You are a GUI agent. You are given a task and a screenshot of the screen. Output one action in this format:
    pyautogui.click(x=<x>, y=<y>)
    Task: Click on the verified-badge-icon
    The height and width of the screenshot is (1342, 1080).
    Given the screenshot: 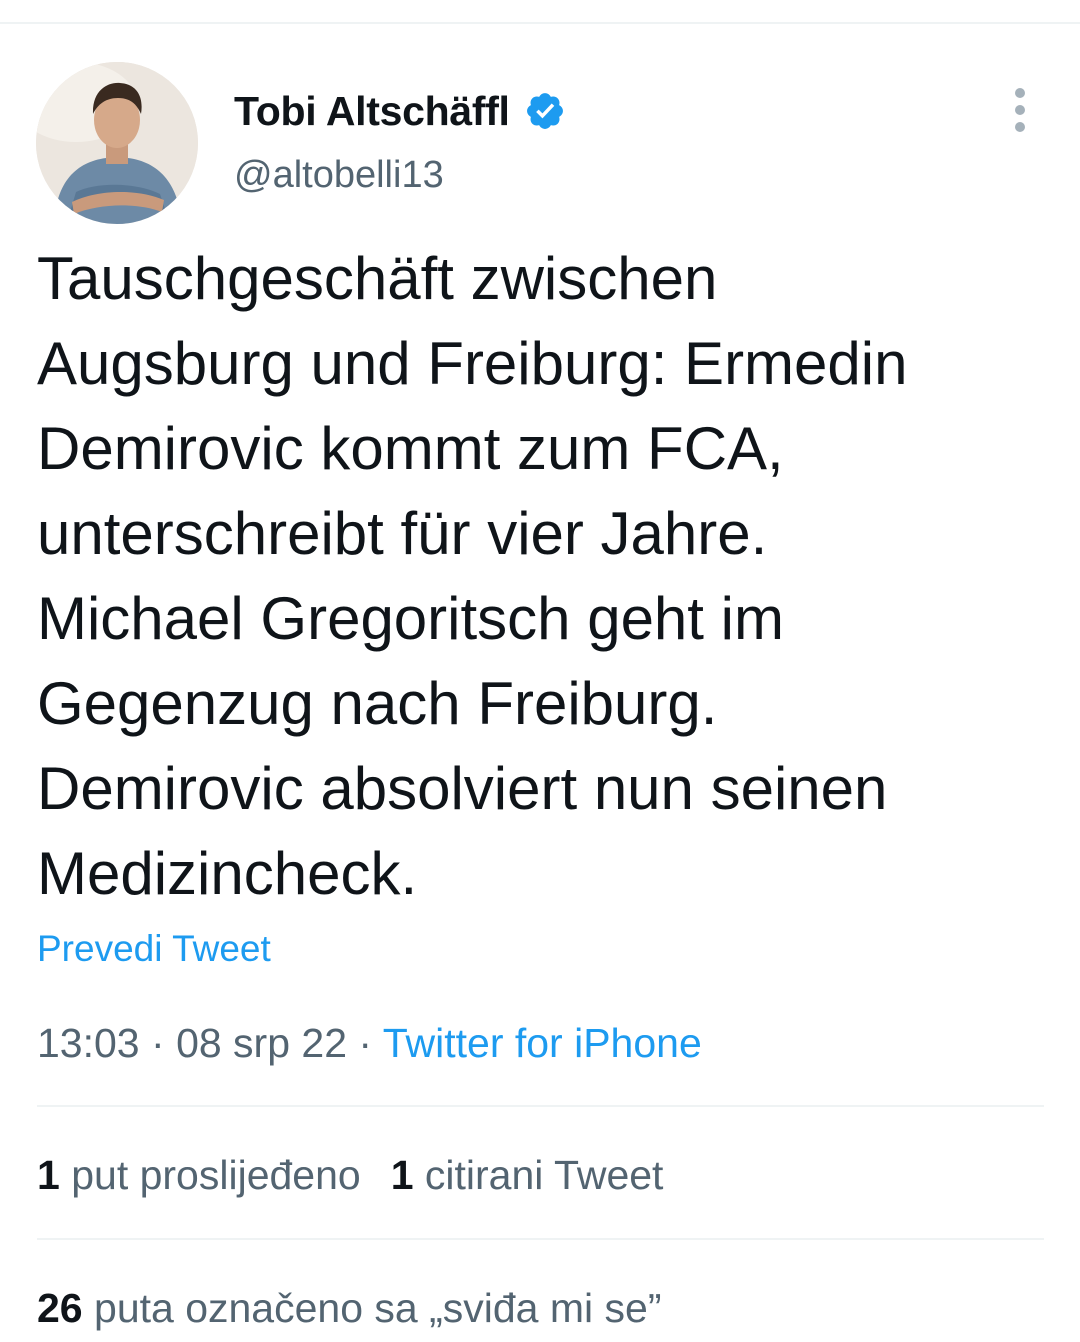 What is the action you would take?
    pyautogui.click(x=545, y=111)
    